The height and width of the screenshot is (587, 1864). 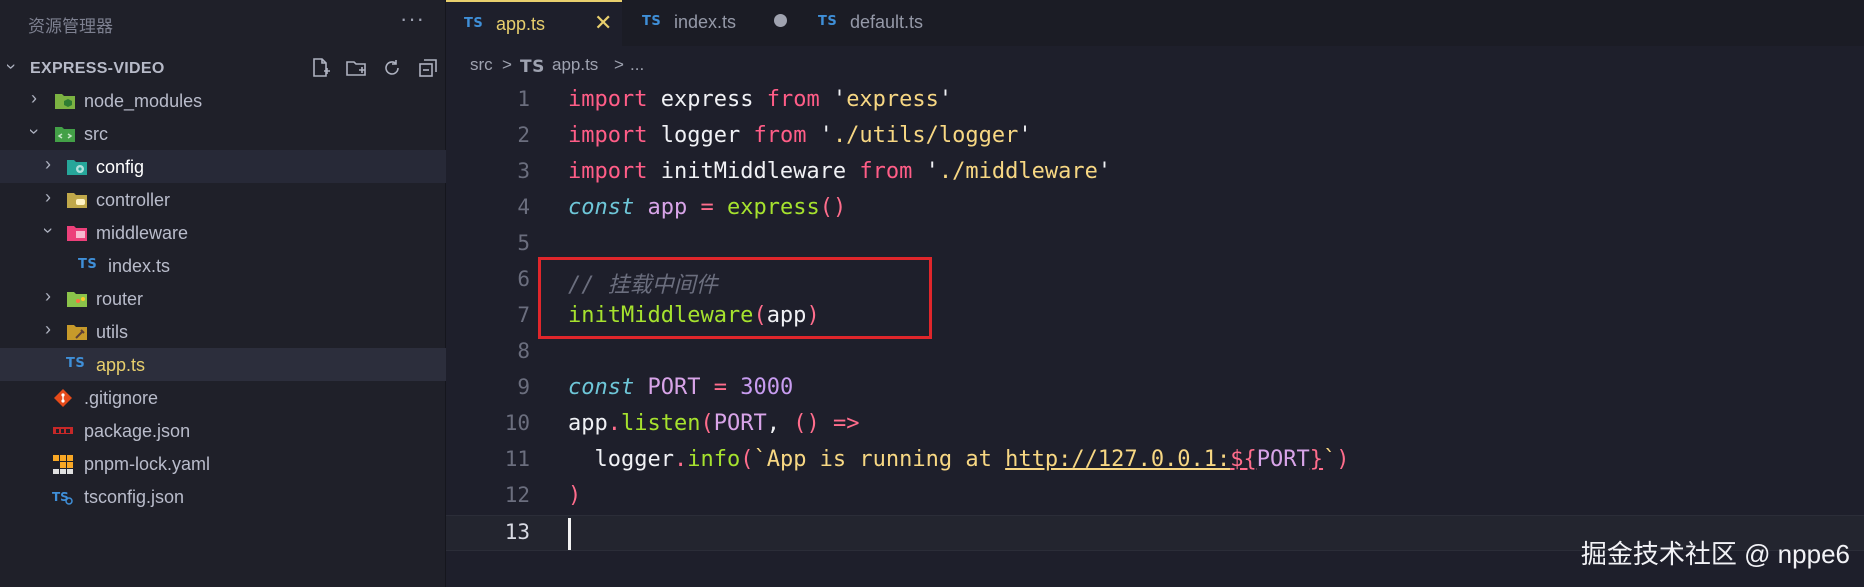 What do you see at coordinates (223, 133) in the screenshot?
I see `tree-item-src: › src` at bounding box center [223, 133].